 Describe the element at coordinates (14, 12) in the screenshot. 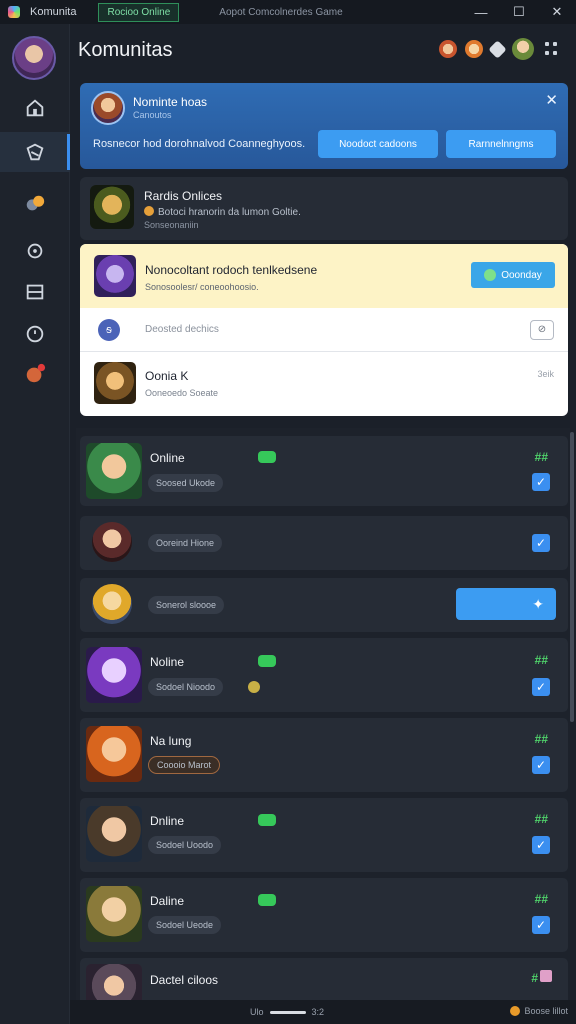

I see `app-logo-icon` at that location.